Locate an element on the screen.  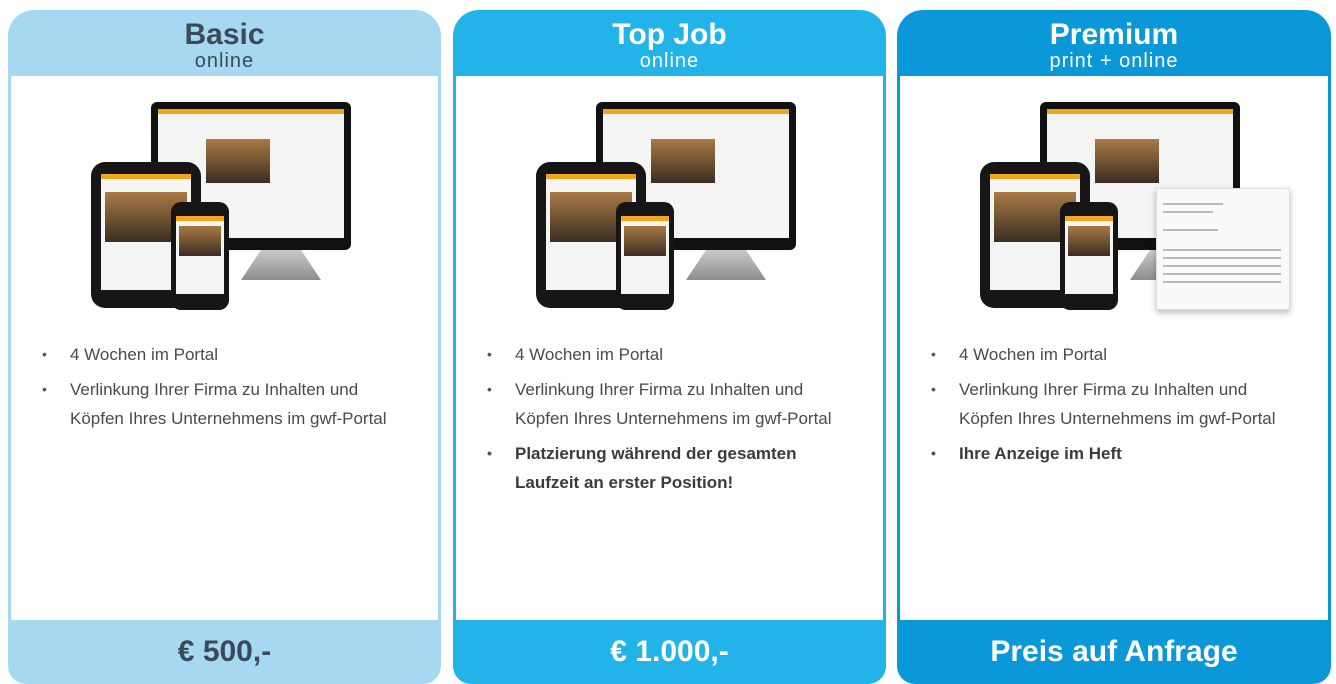
plan-footer: Preis auf Anfrage is located at coordinates (1114, 652).